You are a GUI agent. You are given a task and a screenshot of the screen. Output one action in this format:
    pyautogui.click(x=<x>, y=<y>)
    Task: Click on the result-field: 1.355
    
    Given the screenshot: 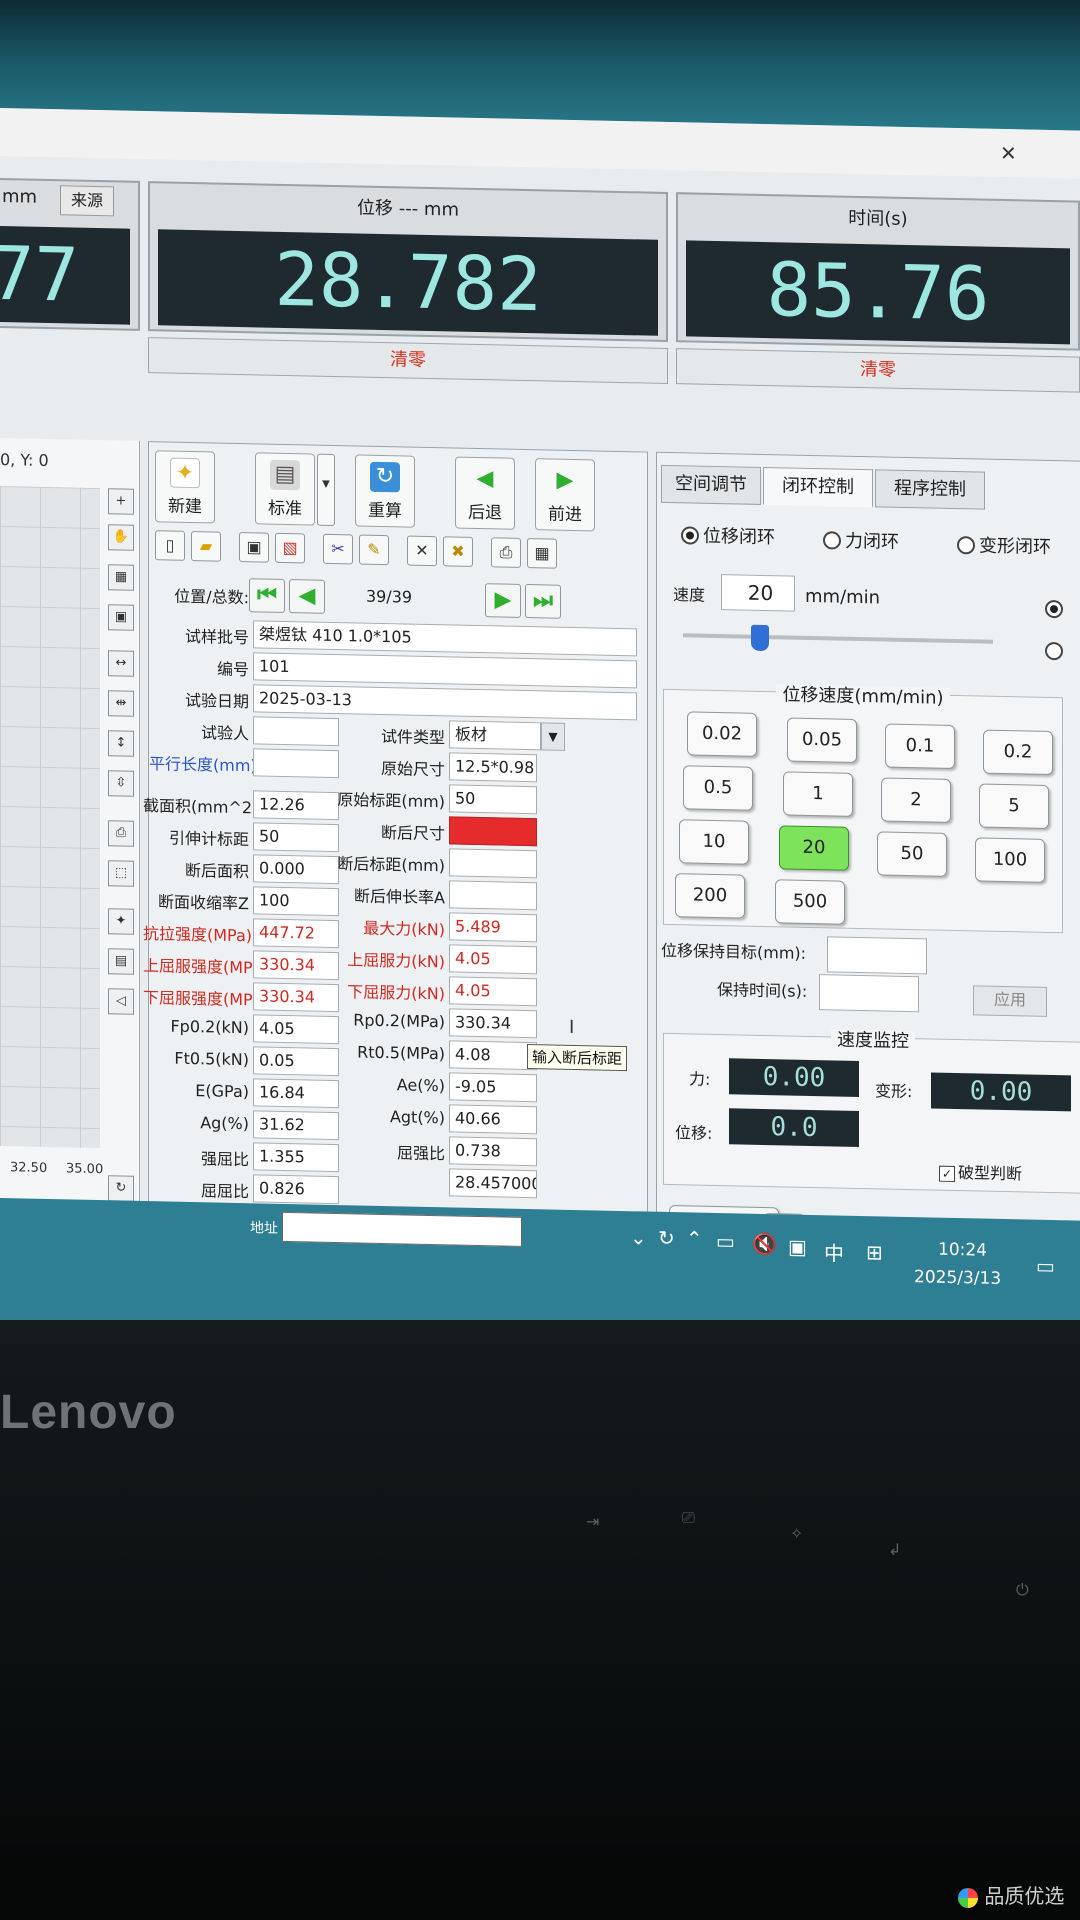 What is the action you would take?
    pyautogui.click(x=296, y=1157)
    